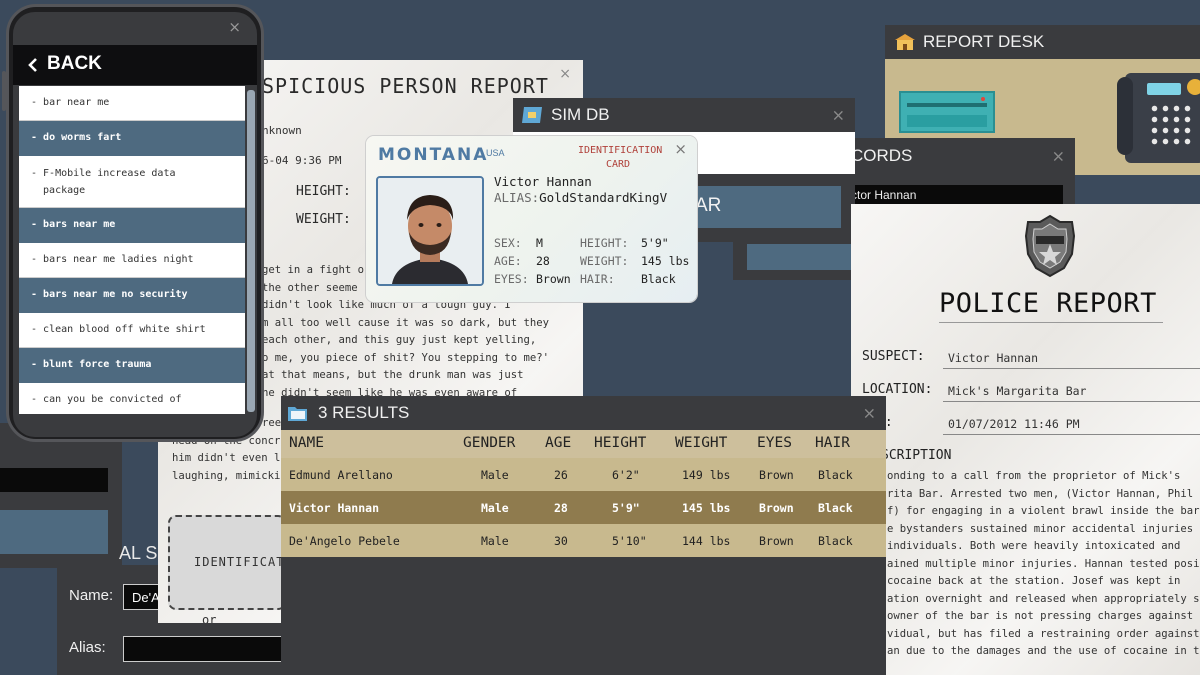 This screenshot has width=1200, height=675. What do you see at coordinates (905, 42) in the screenshot?
I see `building-icon` at bounding box center [905, 42].